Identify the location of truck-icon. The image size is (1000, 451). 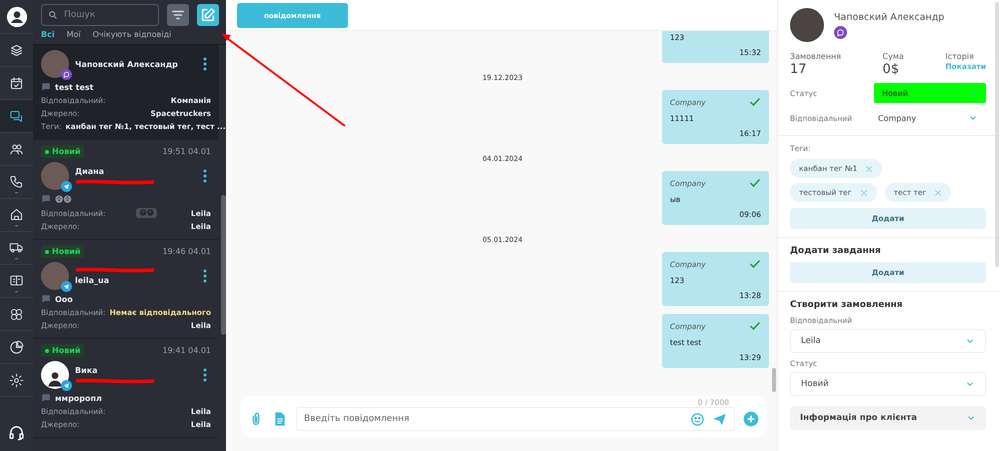
(16, 250).